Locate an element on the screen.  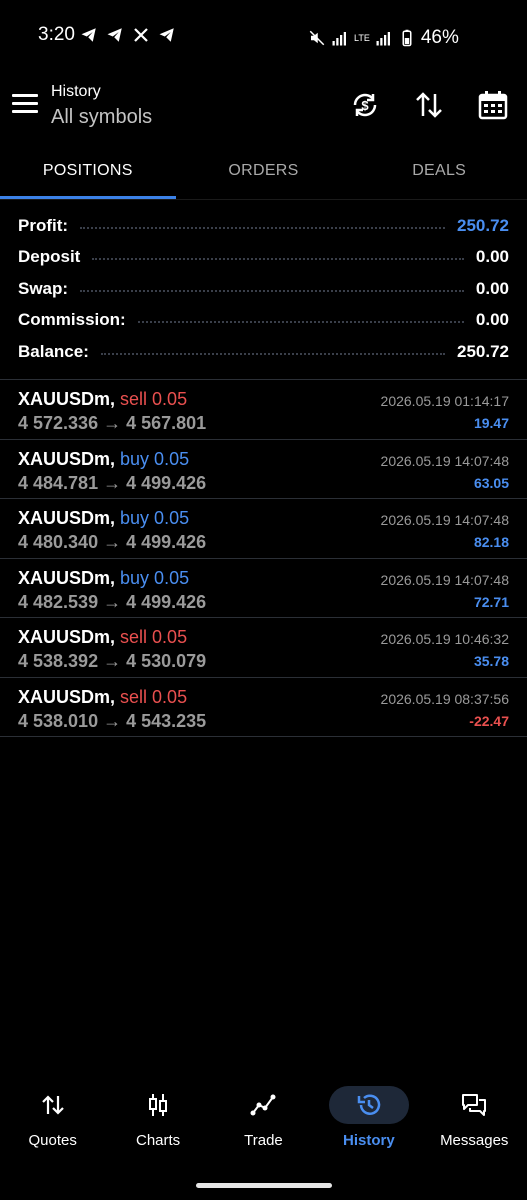
tab-orders: ORDERS is located at coordinates (264, 170).